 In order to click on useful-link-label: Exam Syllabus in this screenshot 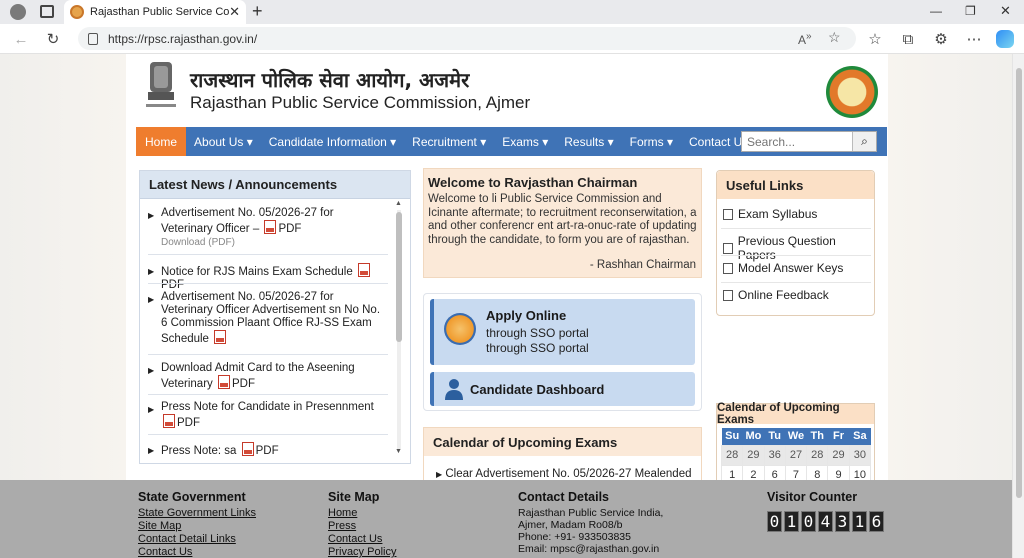, I will do `click(778, 214)`.